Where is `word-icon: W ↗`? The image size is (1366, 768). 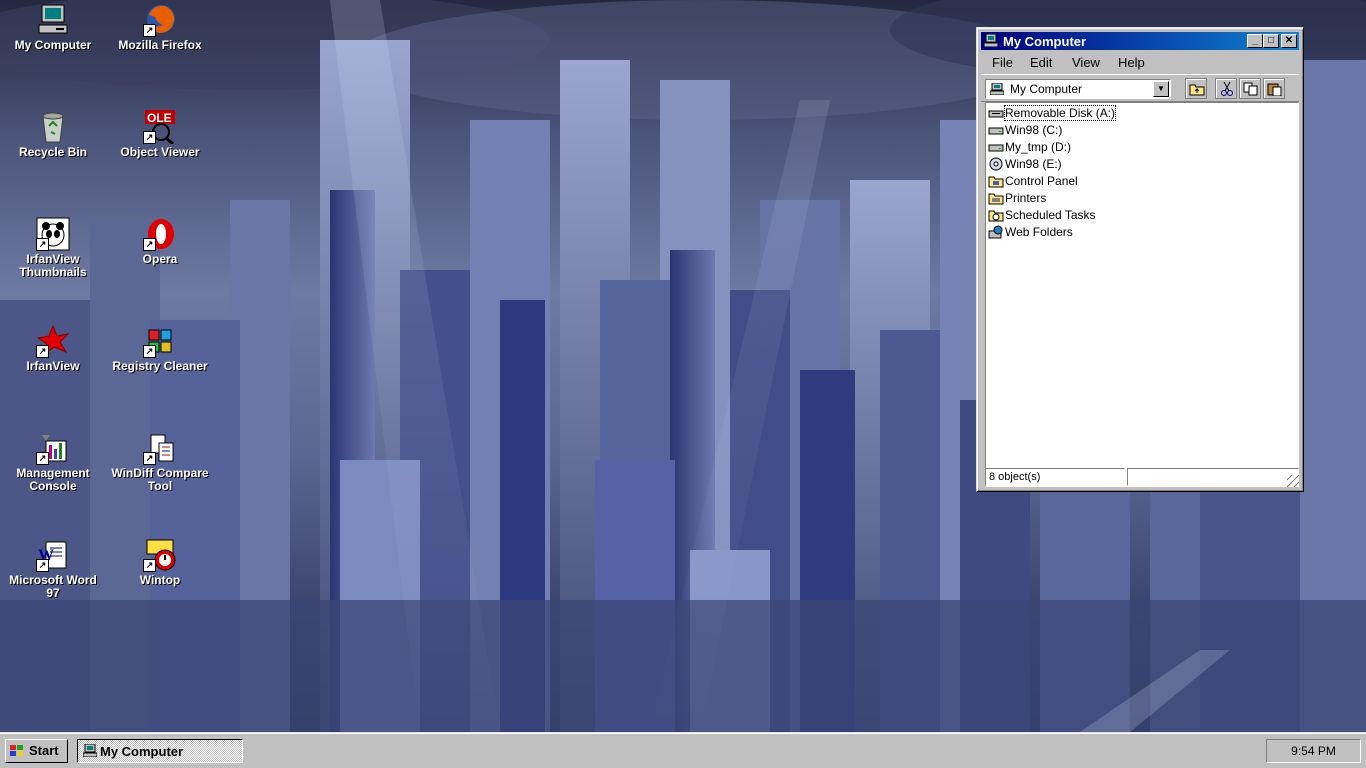 word-icon: W ↗ is located at coordinates (53, 555).